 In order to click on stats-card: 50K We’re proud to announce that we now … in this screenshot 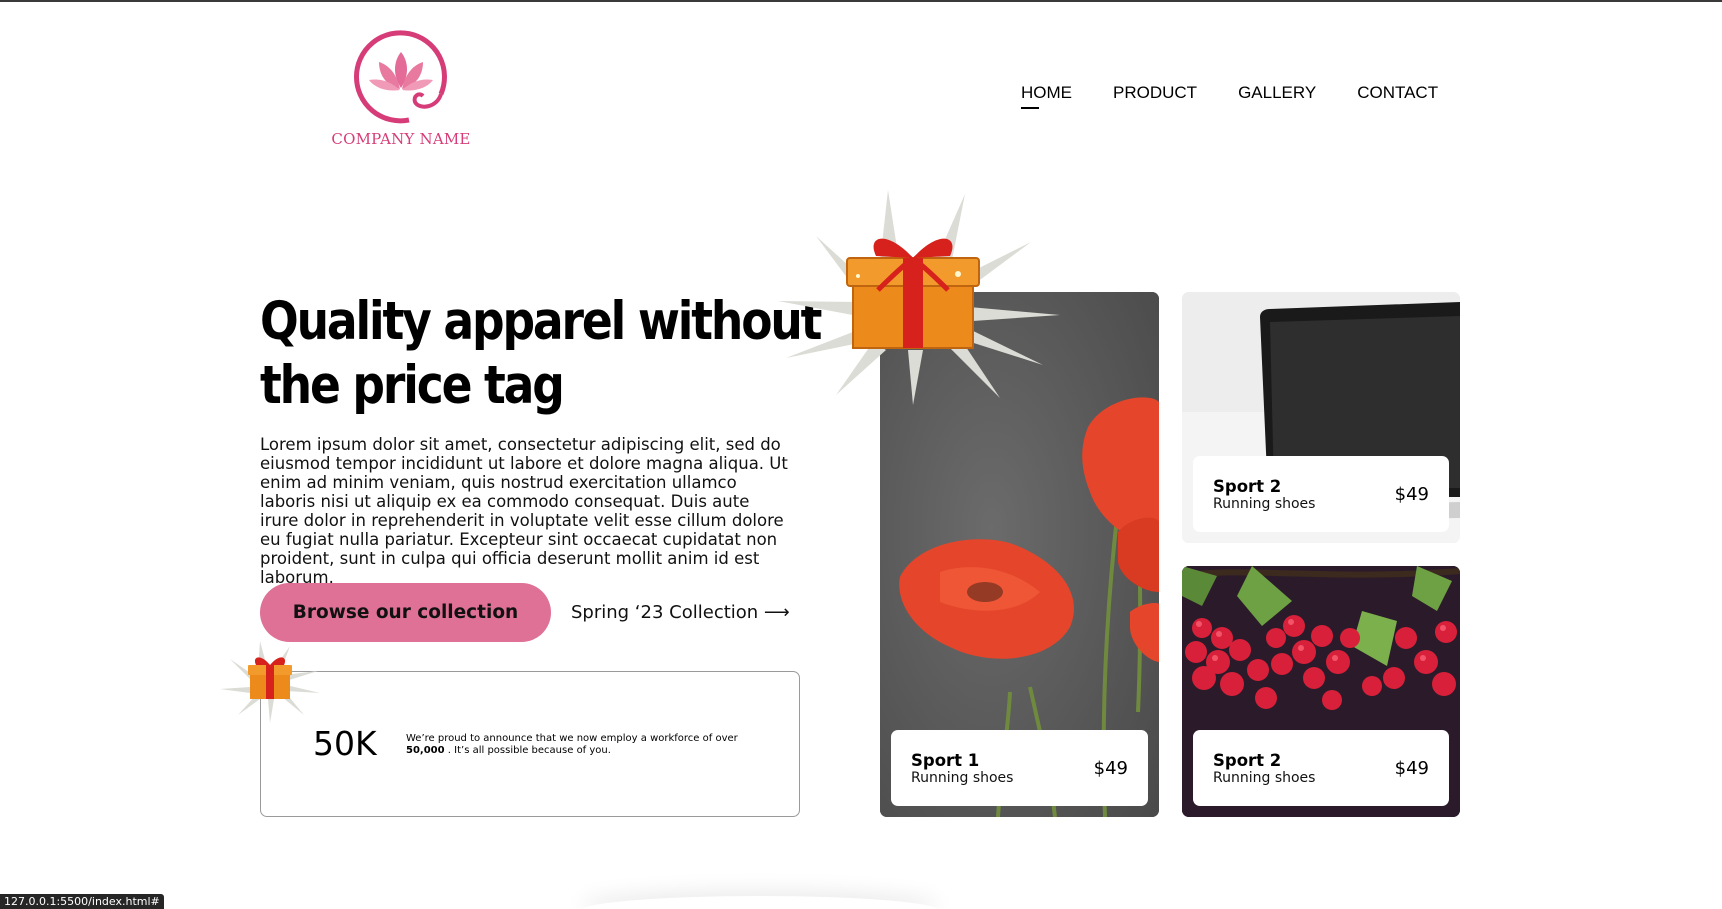, I will do `click(530, 744)`.